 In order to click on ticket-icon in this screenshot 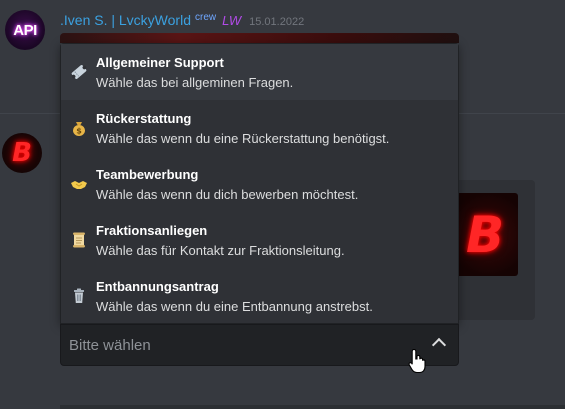, I will do `click(79, 72)`.